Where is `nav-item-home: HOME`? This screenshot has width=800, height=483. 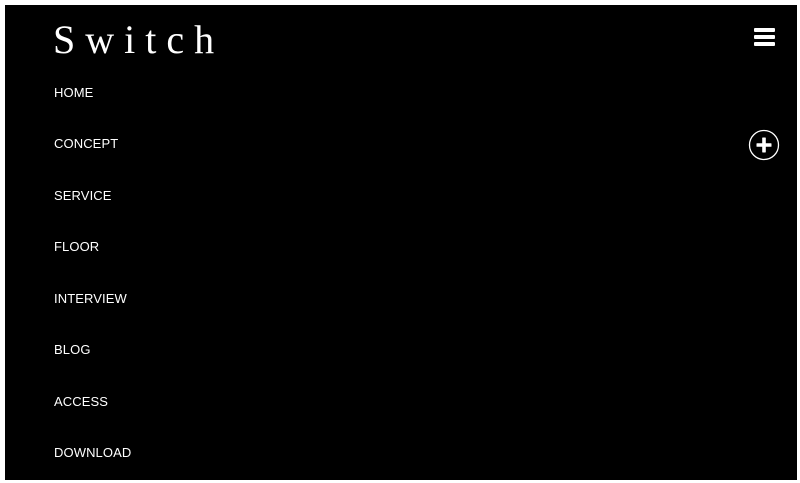
nav-item-home: HOME is located at coordinates (73, 93).